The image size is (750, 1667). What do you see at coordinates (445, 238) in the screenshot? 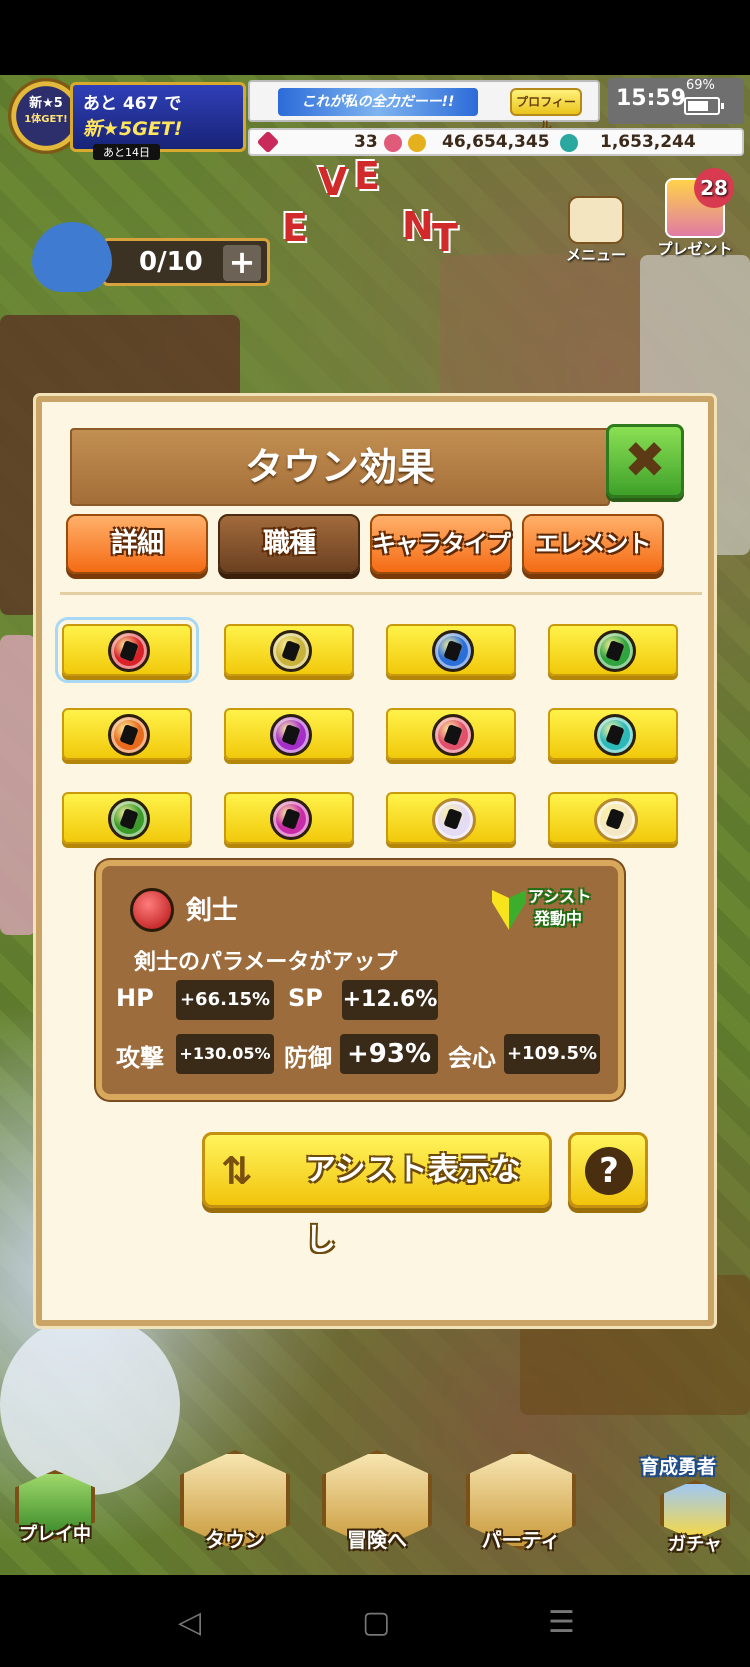
I see `event-letter: T` at bounding box center [445, 238].